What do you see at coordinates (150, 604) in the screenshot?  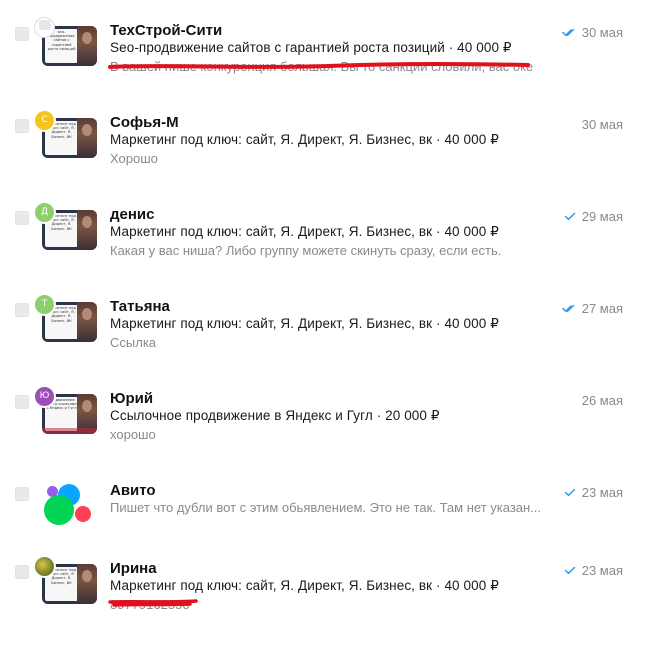 I see `message-preview: 89779162556` at bounding box center [150, 604].